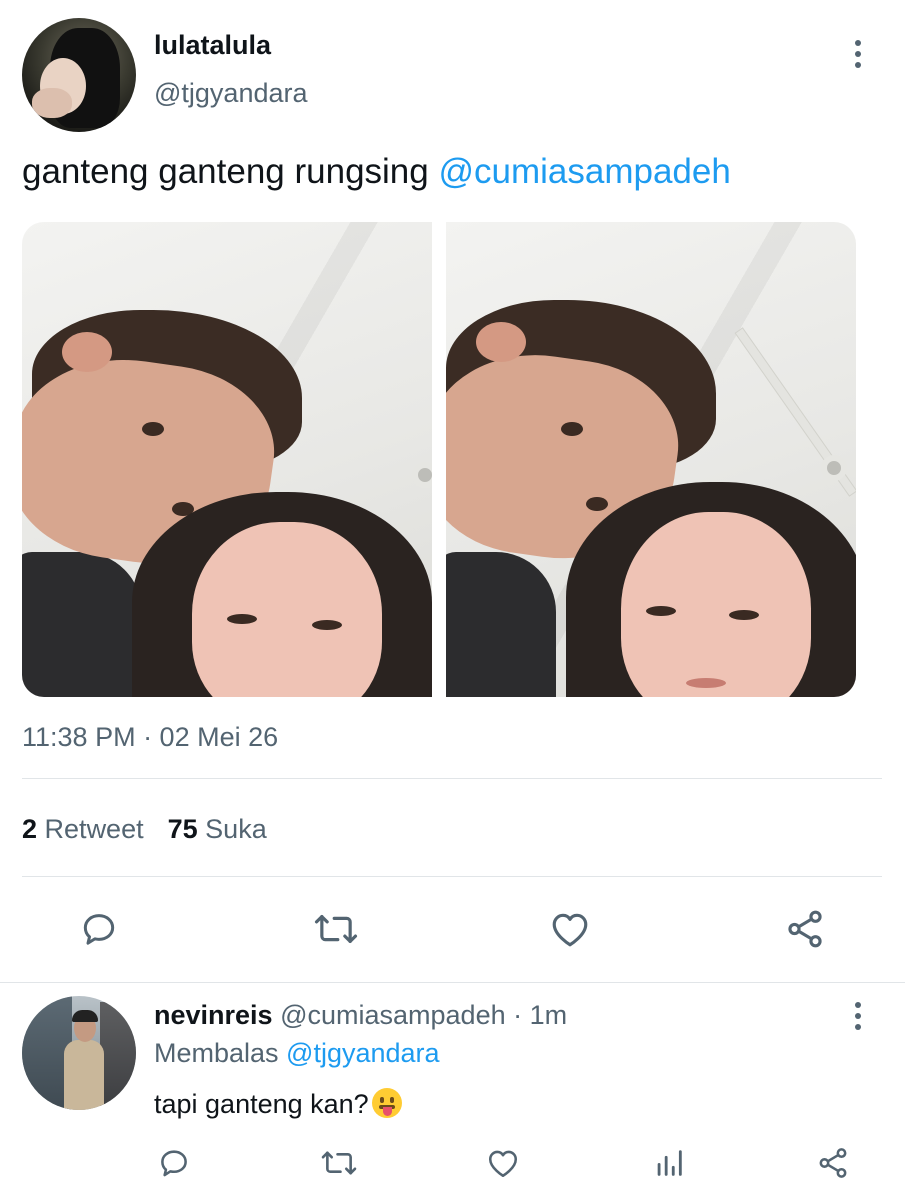 The image size is (905, 1200). What do you see at coordinates (118, 1056) in the screenshot?
I see `avatar-building` at bounding box center [118, 1056].